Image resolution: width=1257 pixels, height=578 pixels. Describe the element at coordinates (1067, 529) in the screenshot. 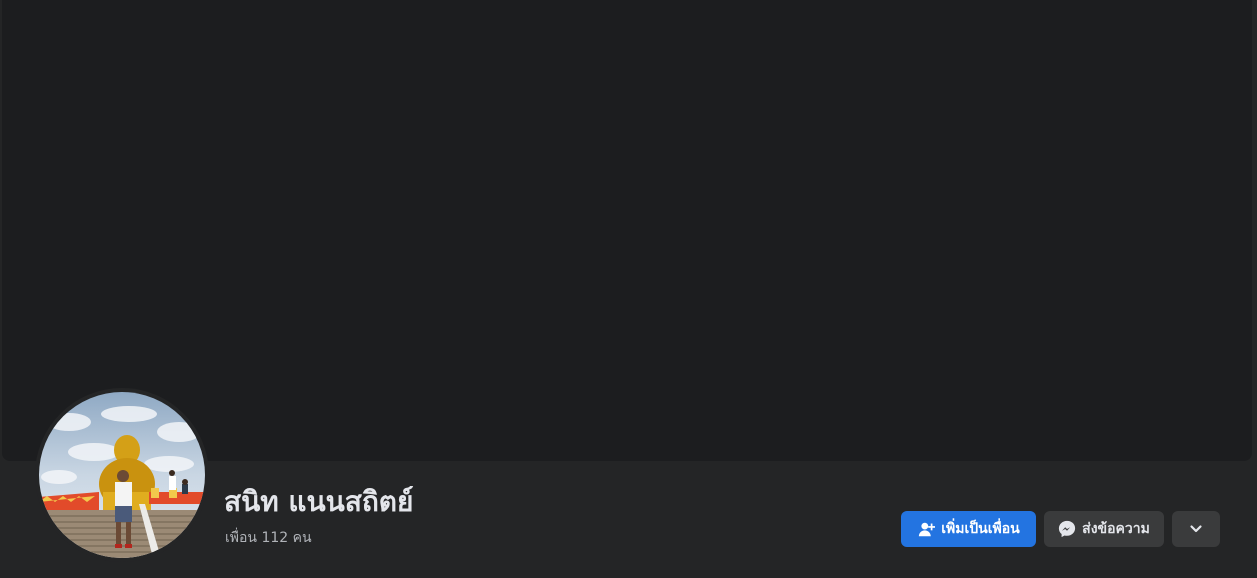

I see `messenger-icon` at that location.